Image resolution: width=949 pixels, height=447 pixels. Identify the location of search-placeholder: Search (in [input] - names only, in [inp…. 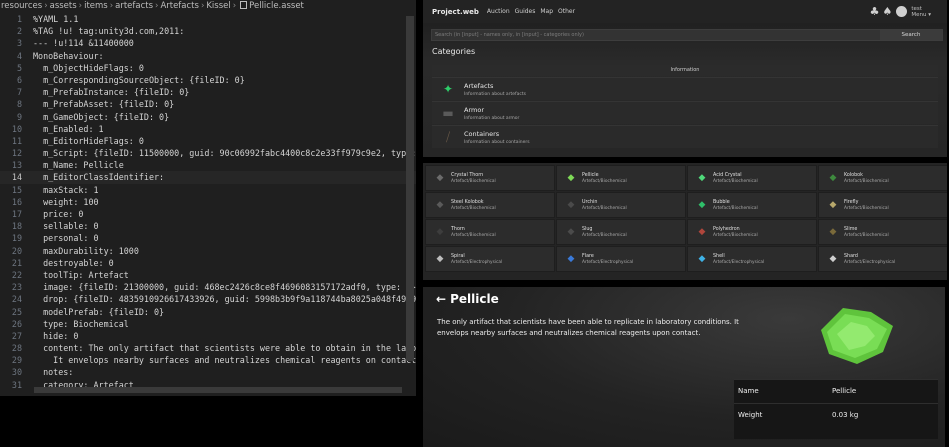
(509, 35).